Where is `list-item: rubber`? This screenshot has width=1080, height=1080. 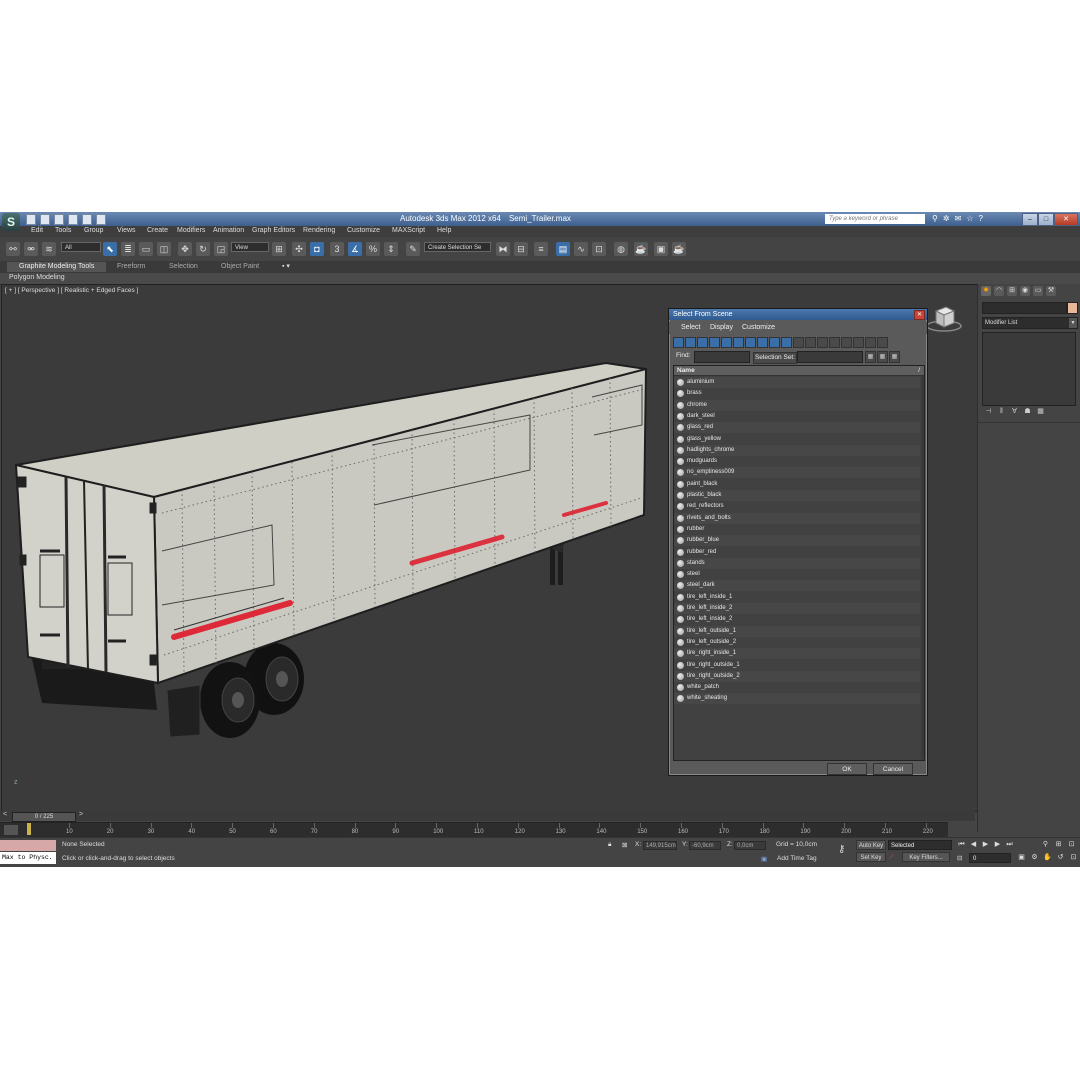
list-item: rubber is located at coordinates (797, 529).